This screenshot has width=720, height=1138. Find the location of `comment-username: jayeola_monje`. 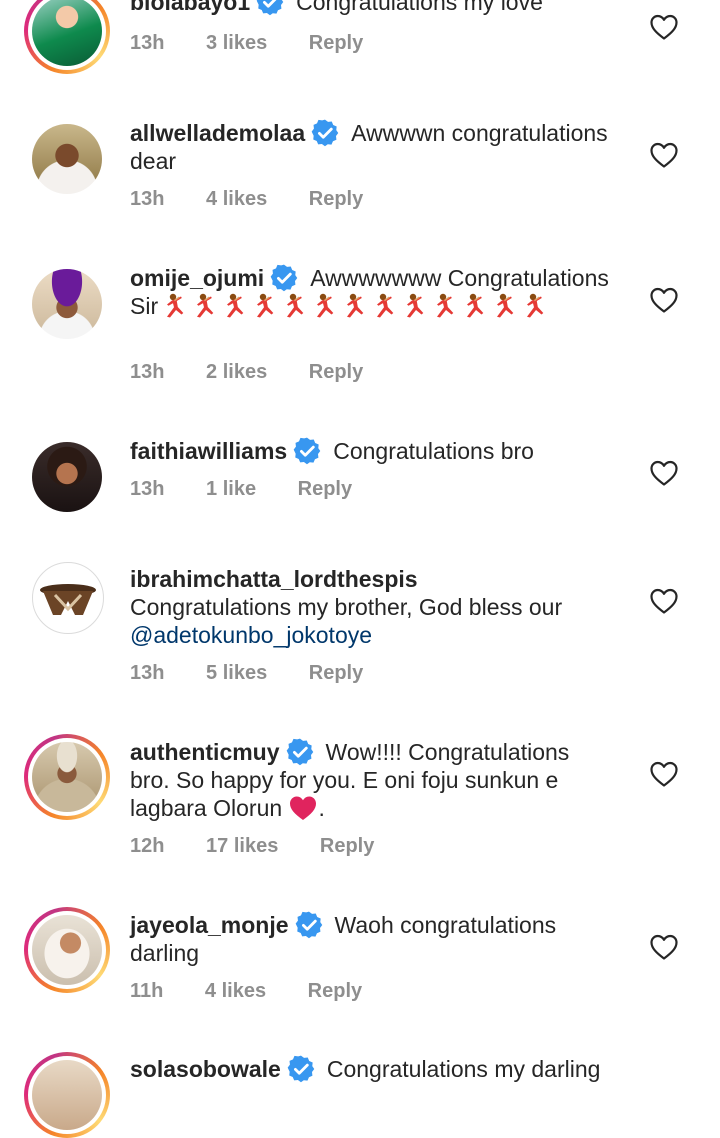

comment-username: jayeola_monje is located at coordinates (209, 925).